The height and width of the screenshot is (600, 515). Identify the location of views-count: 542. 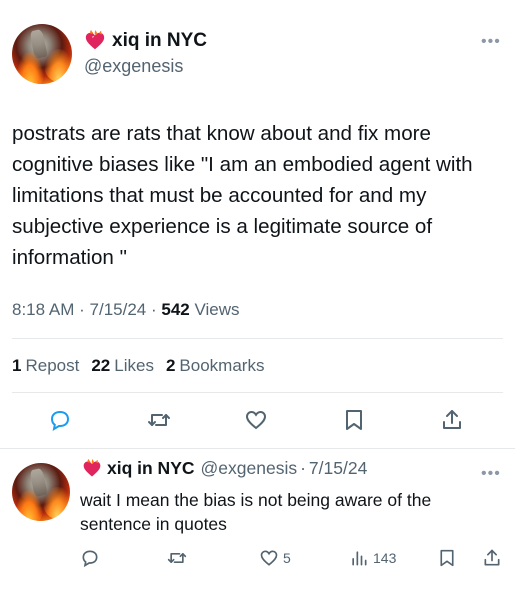
(175, 309).